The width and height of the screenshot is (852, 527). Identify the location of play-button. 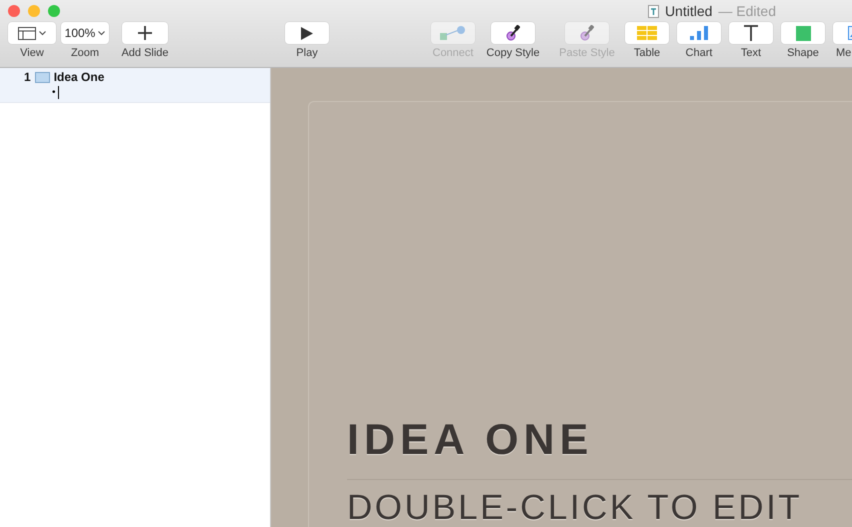
(307, 33).